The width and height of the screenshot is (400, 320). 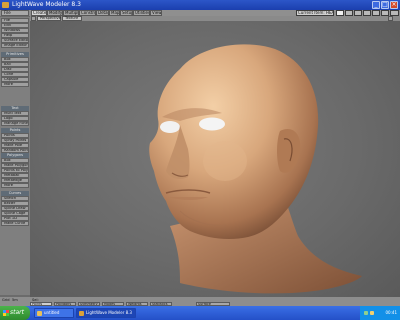 What do you see at coordinates (372, 313) in the screenshot?
I see `volume-icon` at bounding box center [372, 313].